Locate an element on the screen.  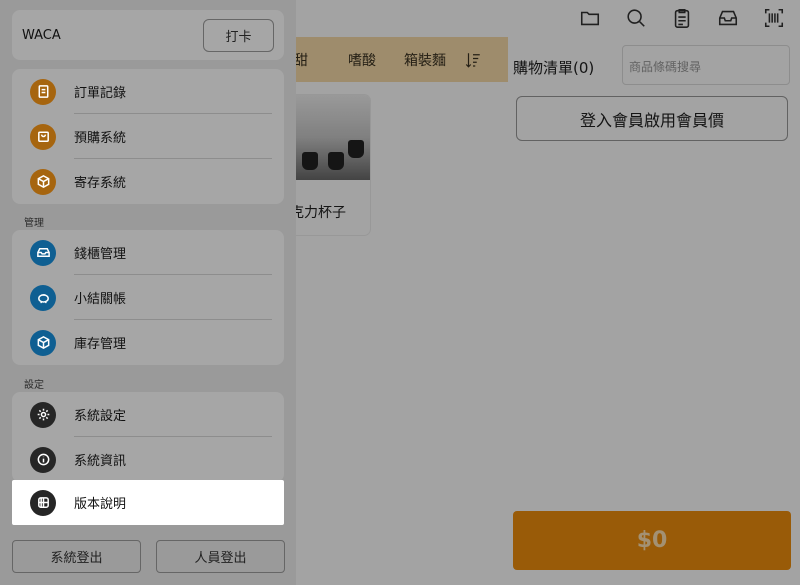
menu-item-label: 錢櫃管理 is located at coordinates (100, 254).